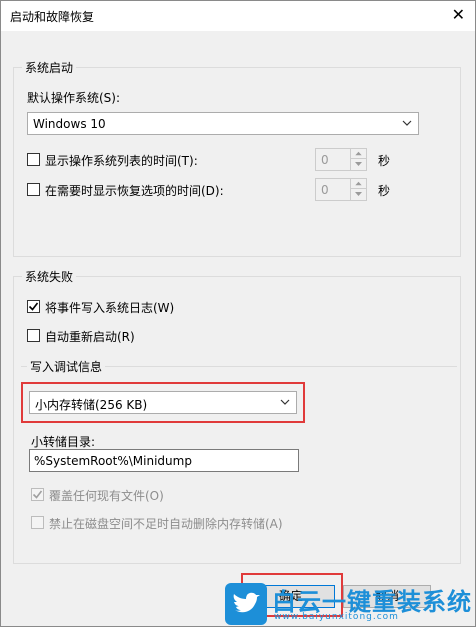  What do you see at coordinates (91, 405) in the screenshot?
I see `dump-type-value: 小内存转储(256 KB)` at bounding box center [91, 405].